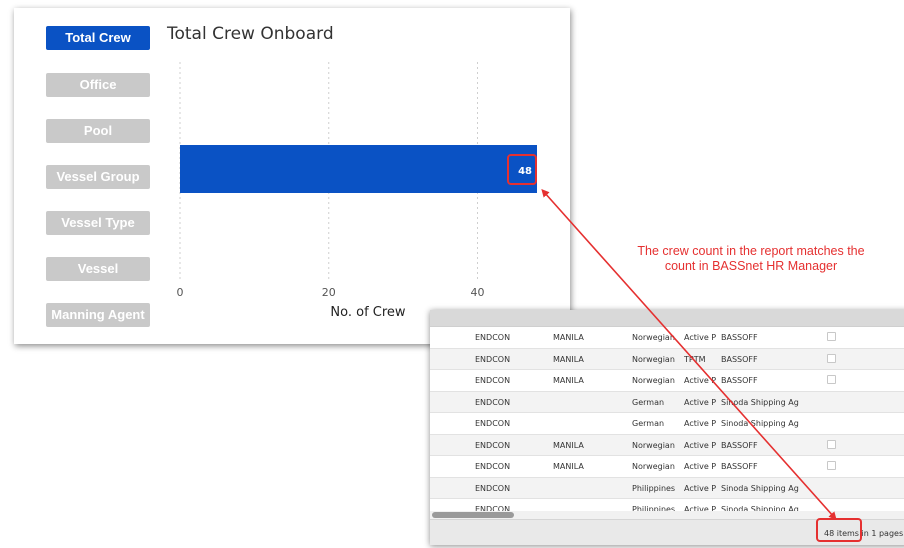 The height and width of the screenshot is (548, 904). I want to click on x-tick-label: 0, so click(180, 292).